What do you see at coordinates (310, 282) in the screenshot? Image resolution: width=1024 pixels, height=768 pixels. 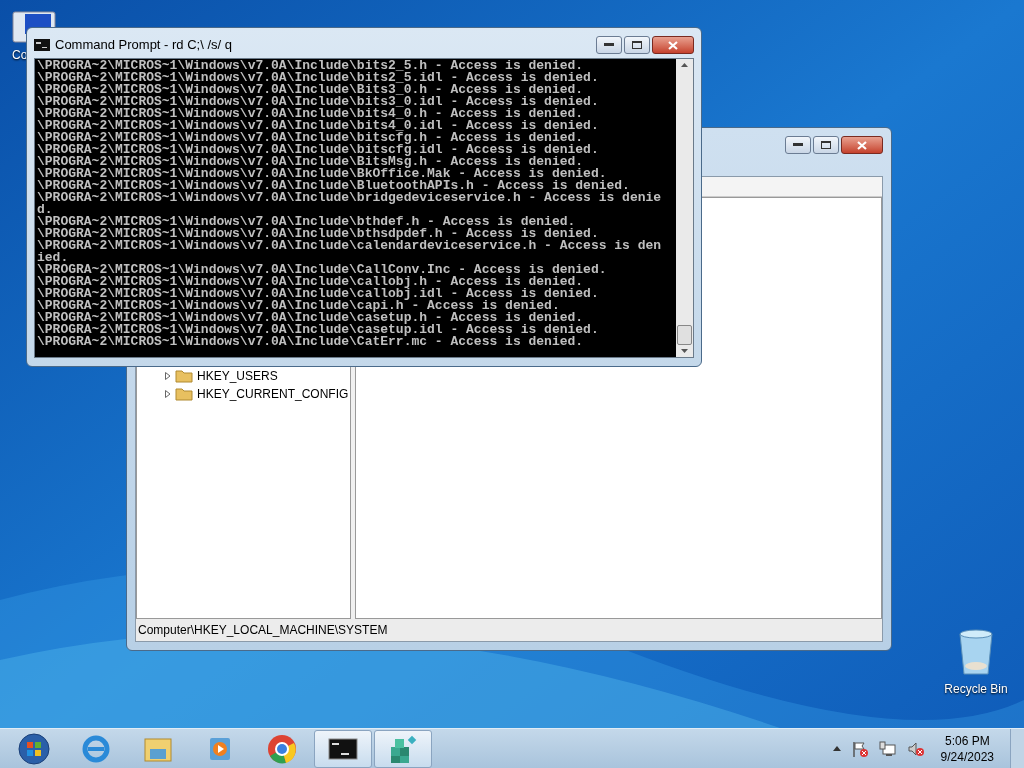 I see `console-line: \PROGRA~2\MICROS~1\Windows\v7.0A\Include\callobj.h - Access is denied.` at bounding box center [310, 282].